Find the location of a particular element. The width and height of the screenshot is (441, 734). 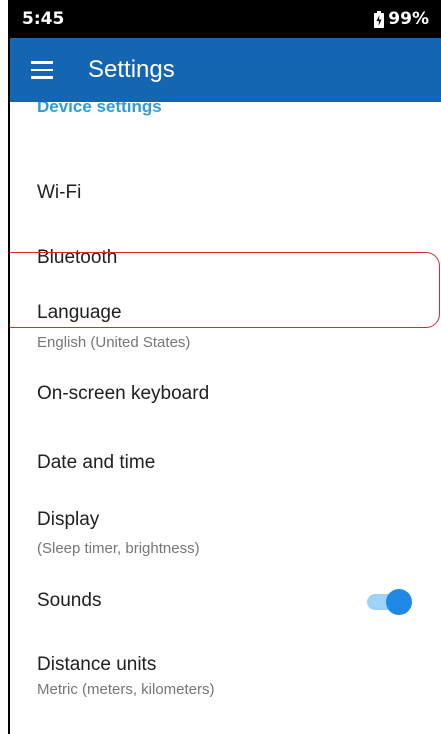

settings-item-label: Bluetooth is located at coordinates (77, 257).